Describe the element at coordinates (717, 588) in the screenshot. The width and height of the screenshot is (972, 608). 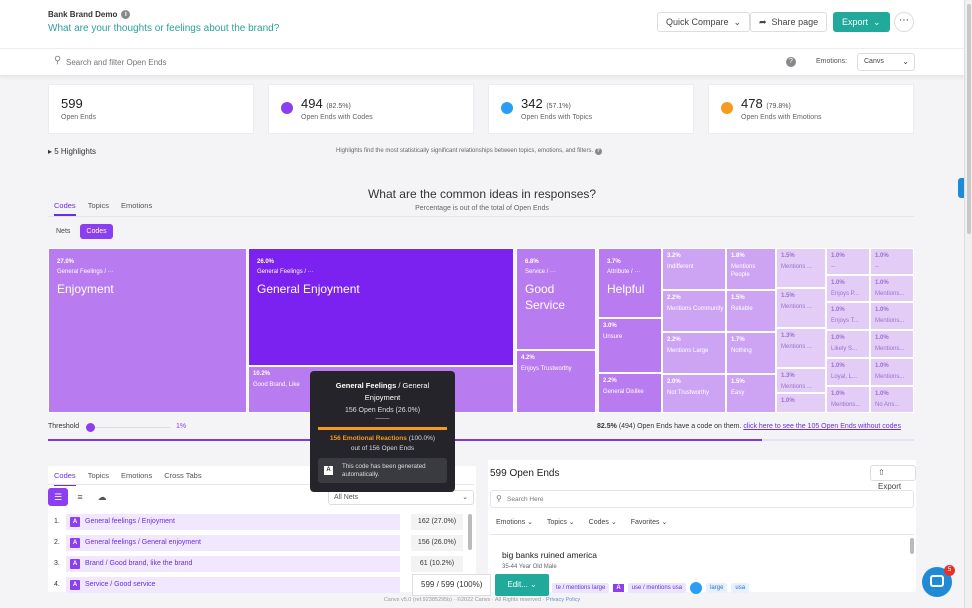
I see `topic-tag: large` at that location.